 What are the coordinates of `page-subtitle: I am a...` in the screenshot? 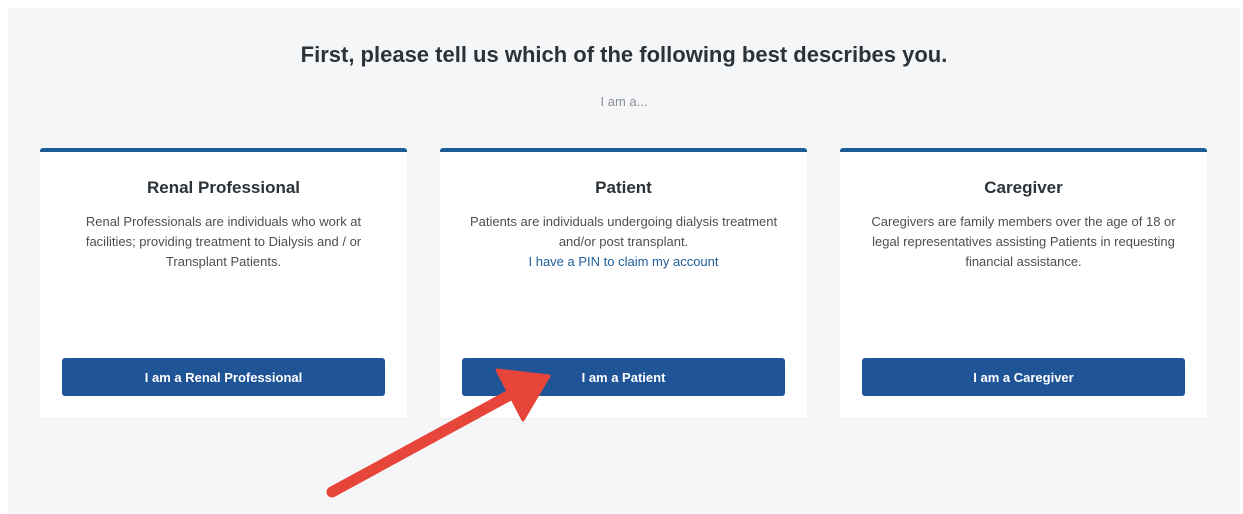 It's located at (624, 101).